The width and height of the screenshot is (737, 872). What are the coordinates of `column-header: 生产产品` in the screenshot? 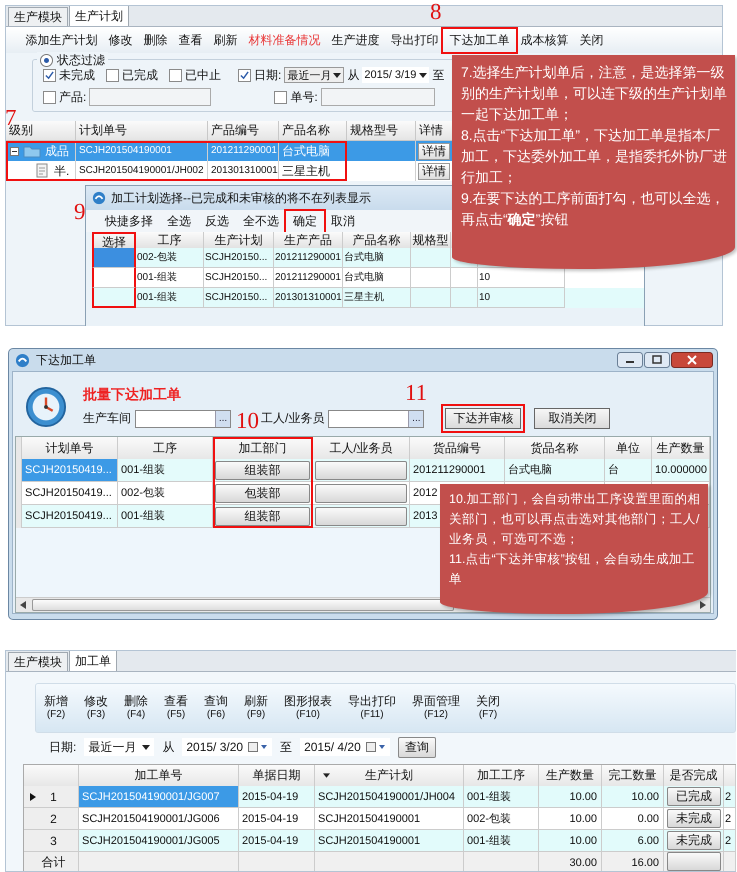 It's located at (308, 240).